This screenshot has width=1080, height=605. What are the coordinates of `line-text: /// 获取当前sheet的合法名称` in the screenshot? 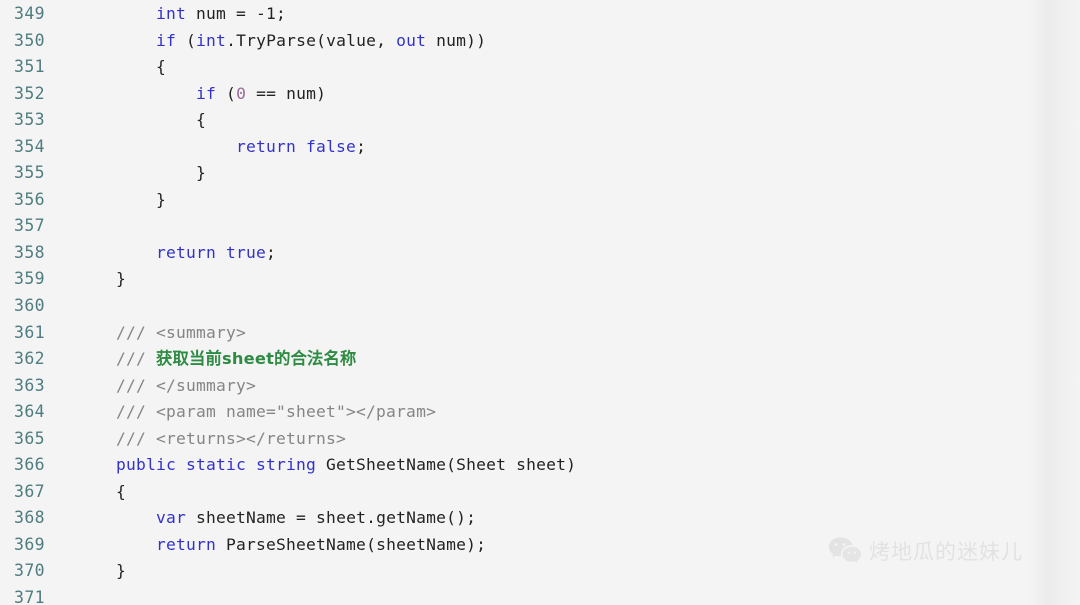 It's located at (571, 359).